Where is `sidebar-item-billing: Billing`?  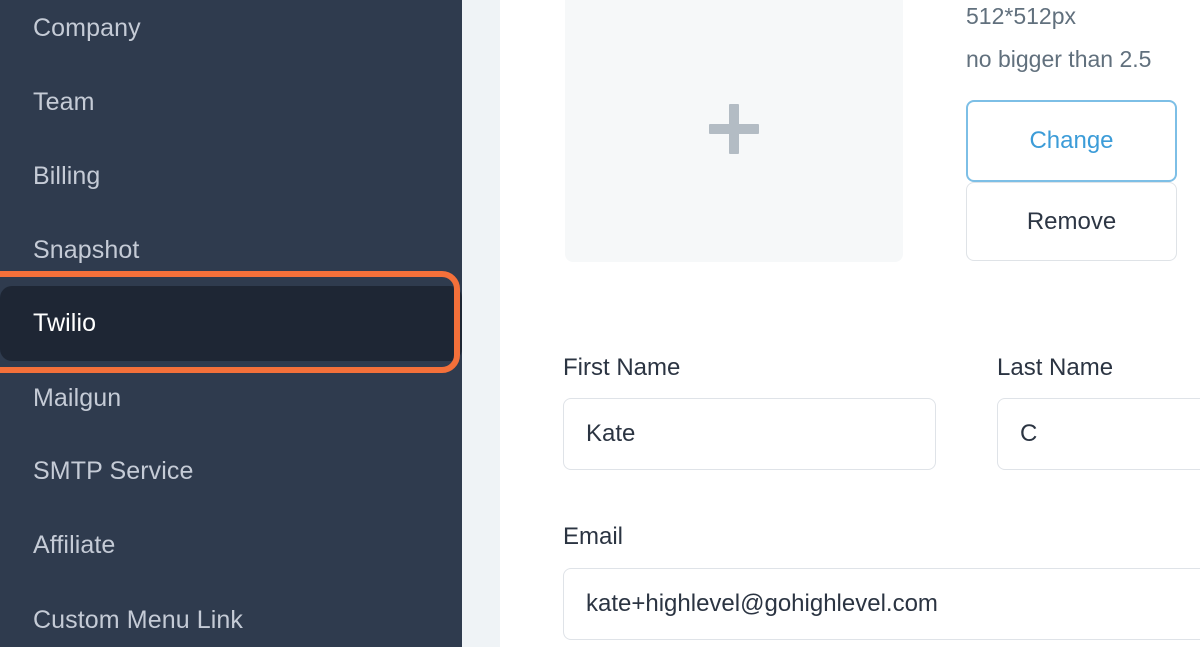
sidebar-item-billing: Billing is located at coordinates (231, 176).